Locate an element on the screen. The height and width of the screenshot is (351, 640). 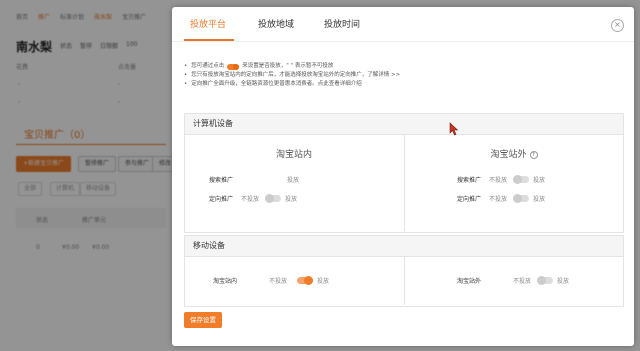
pc-inside-targeting-toggle is located at coordinates (273, 198).